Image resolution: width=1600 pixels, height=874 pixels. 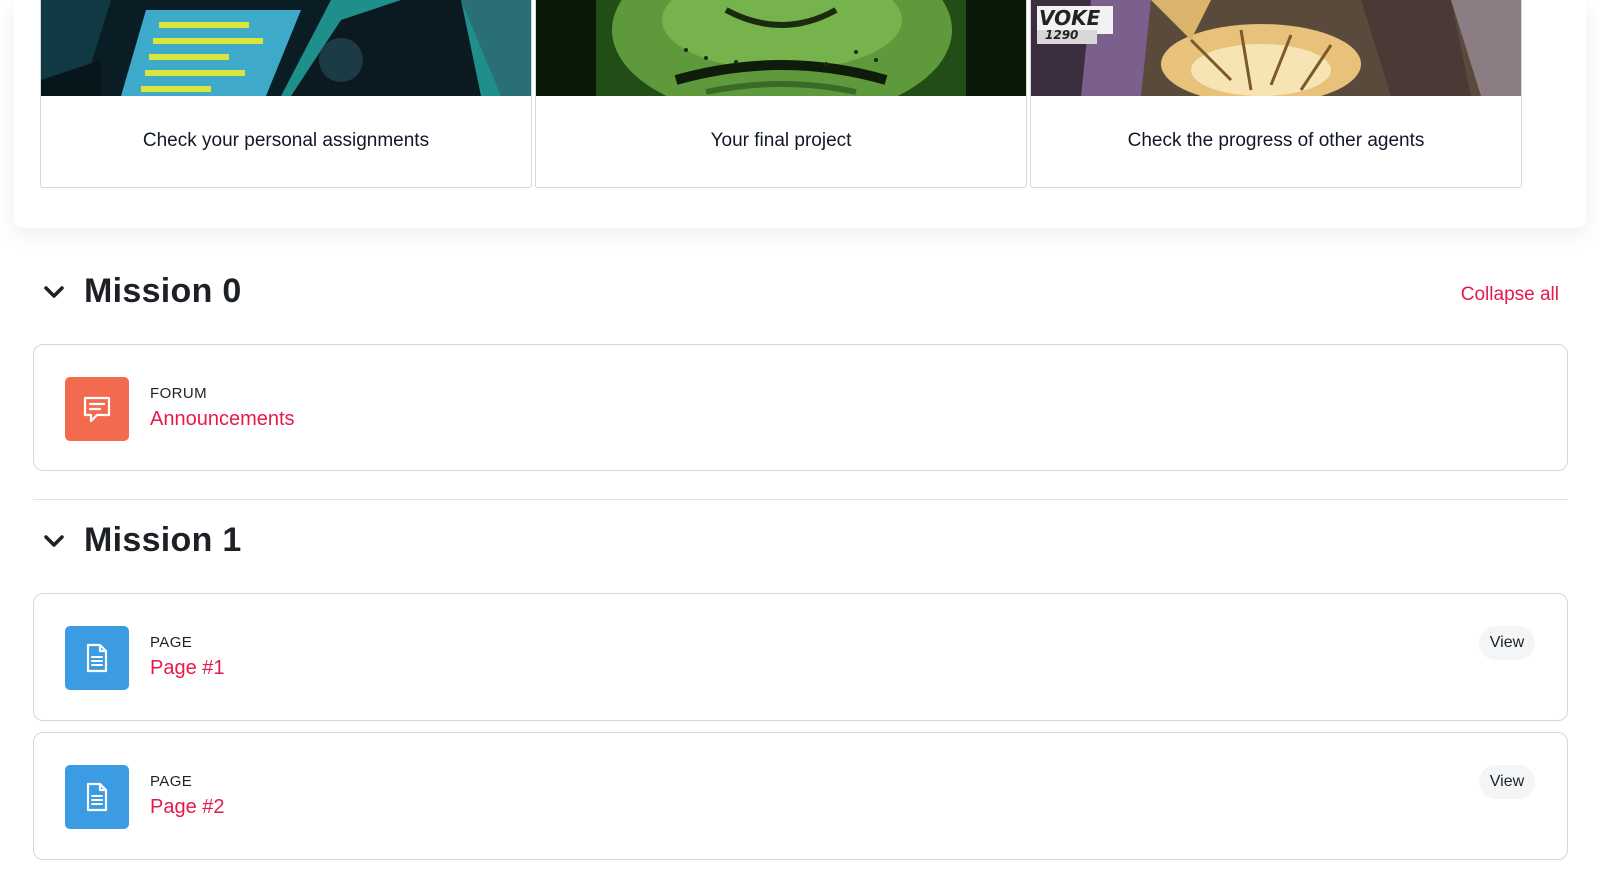 What do you see at coordinates (187, 807) in the screenshot?
I see `activity-link: Page #2` at bounding box center [187, 807].